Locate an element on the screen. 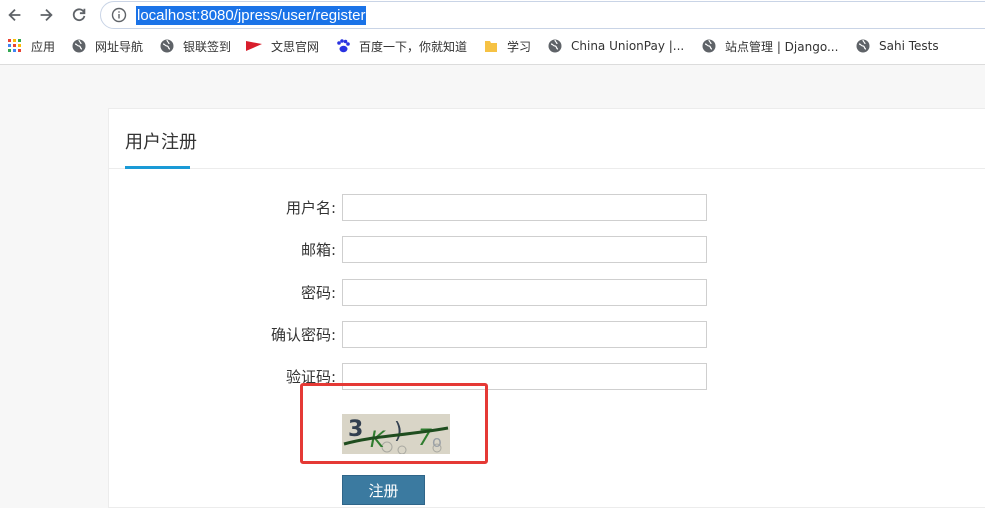 The width and height of the screenshot is (985, 508). bookmark-apps: 应用 is located at coordinates (31, 46).